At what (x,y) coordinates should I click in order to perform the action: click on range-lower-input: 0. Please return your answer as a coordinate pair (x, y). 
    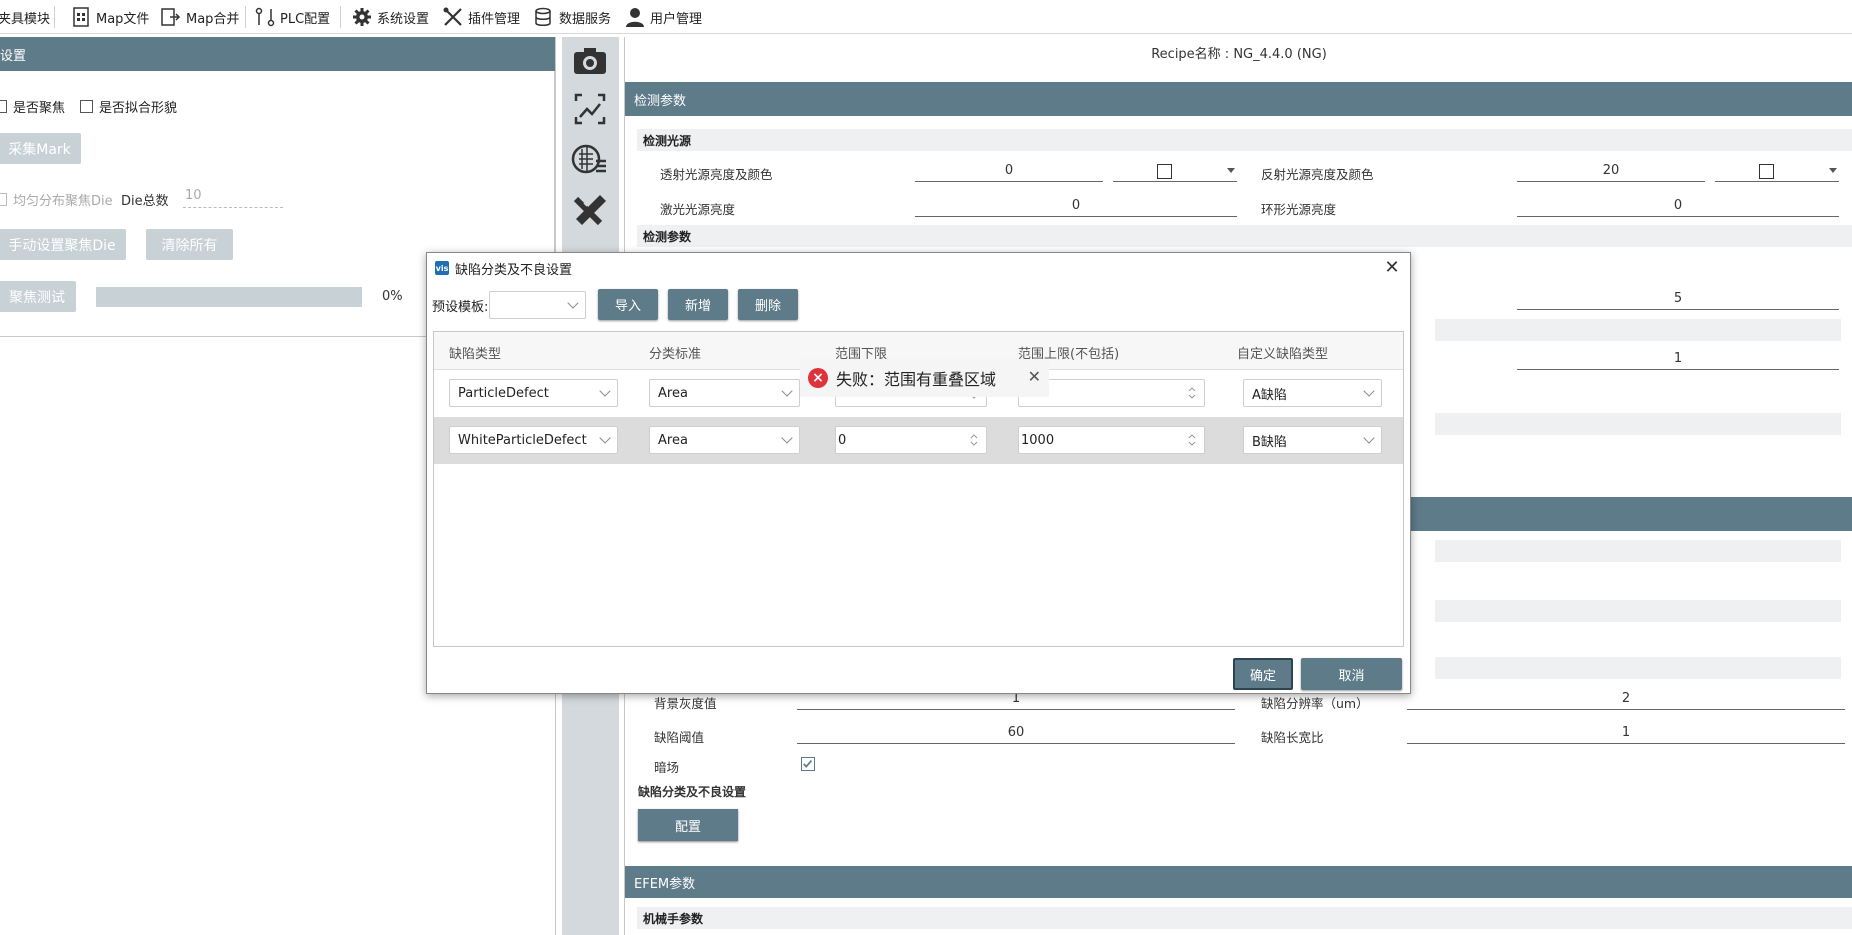
    Looking at the image, I should click on (911, 440).